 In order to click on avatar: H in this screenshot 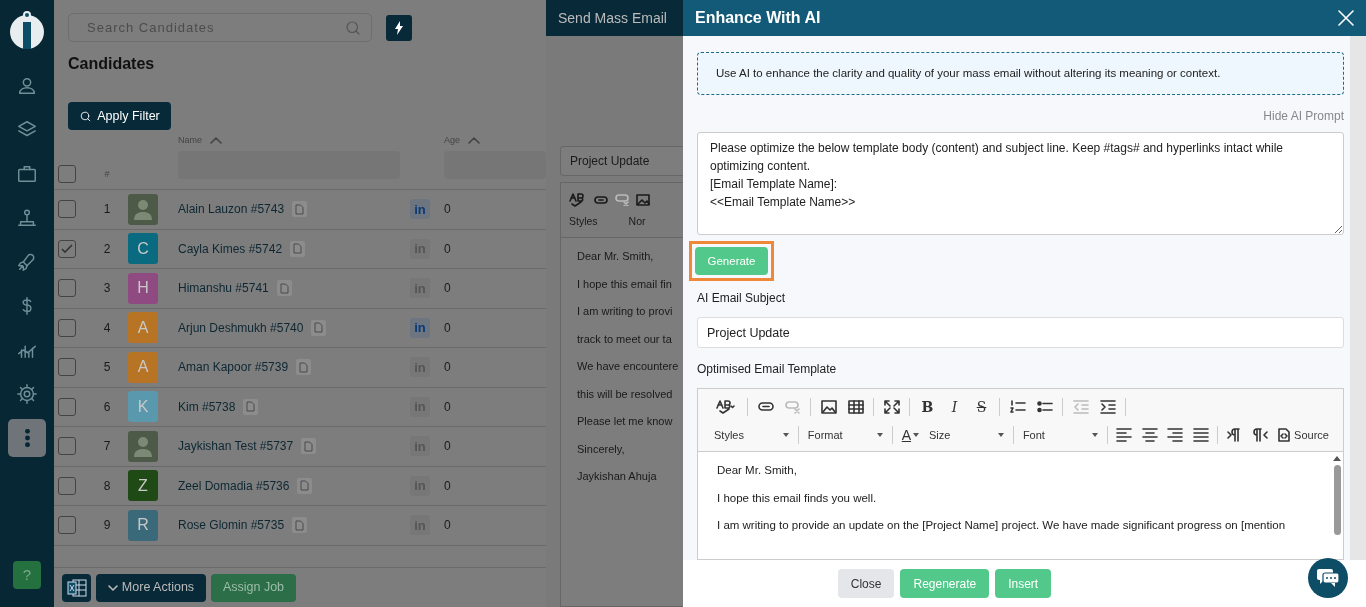, I will do `click(143, 288)`.